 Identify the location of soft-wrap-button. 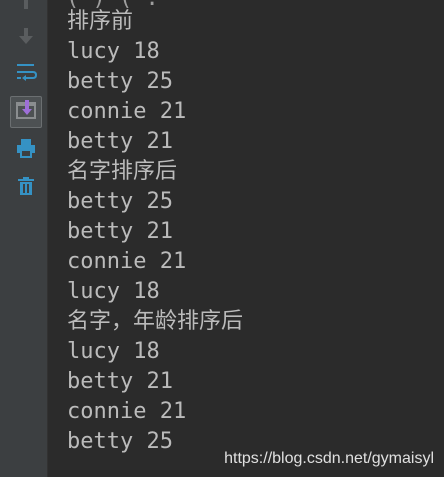
(26, 74).